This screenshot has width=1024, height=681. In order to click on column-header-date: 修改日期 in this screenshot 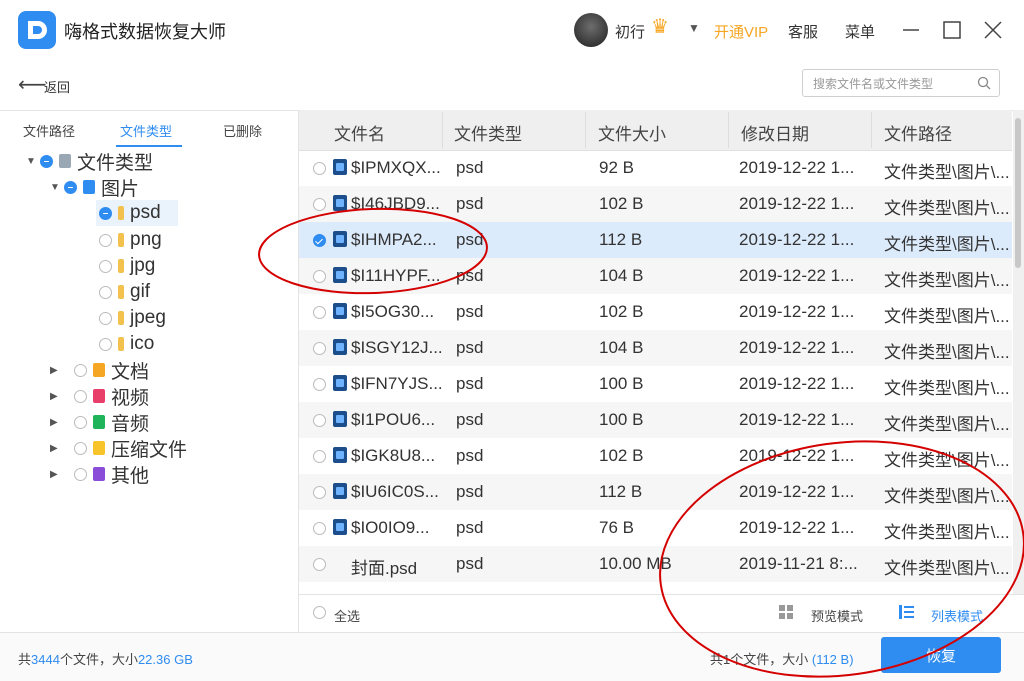, I will do `click(775, 132)`.